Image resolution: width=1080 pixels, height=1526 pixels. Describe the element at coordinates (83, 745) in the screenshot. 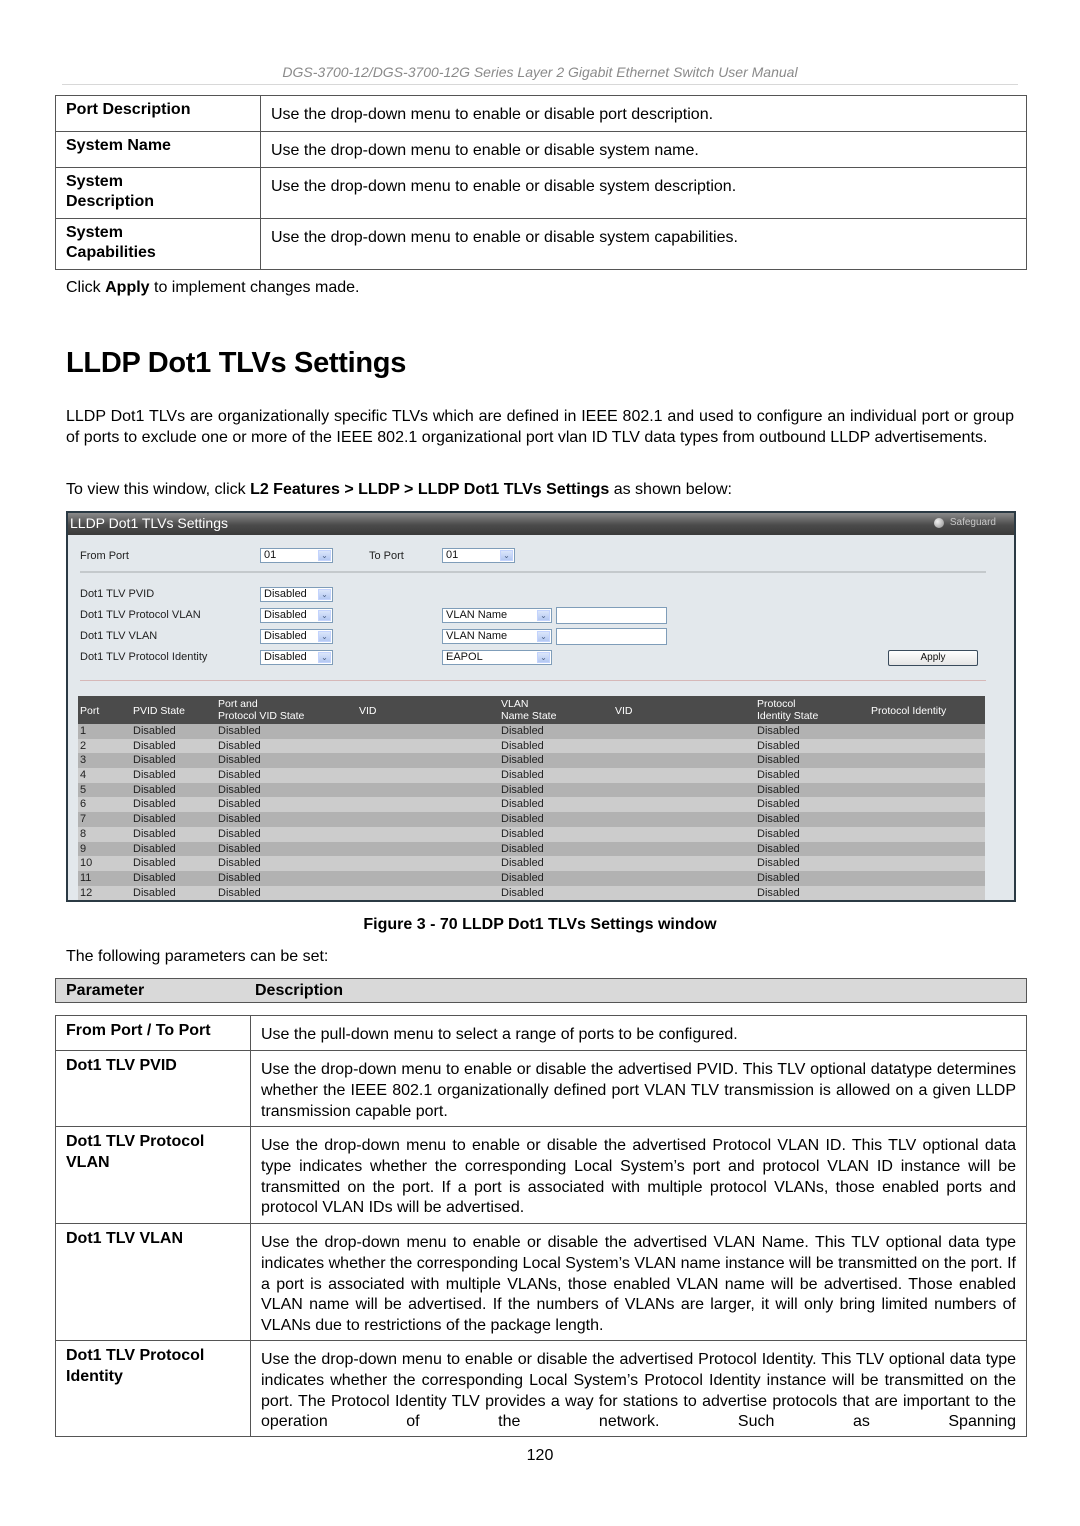

I see `cell-port: 2` at that location.